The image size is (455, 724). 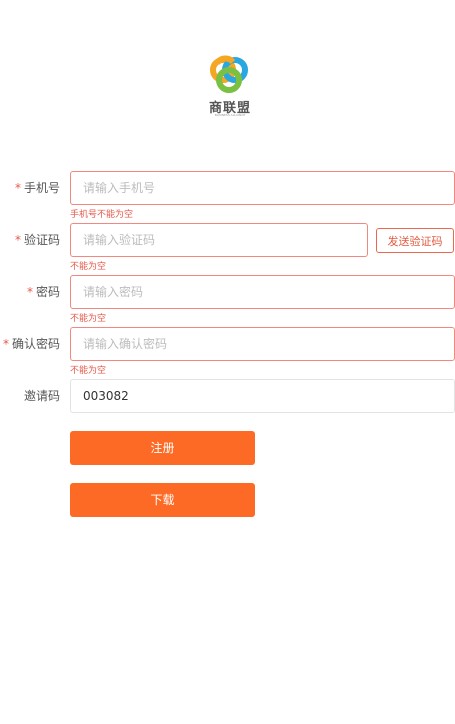 I want to click on invite-row: 邀请码, so click(x=227, y=396).